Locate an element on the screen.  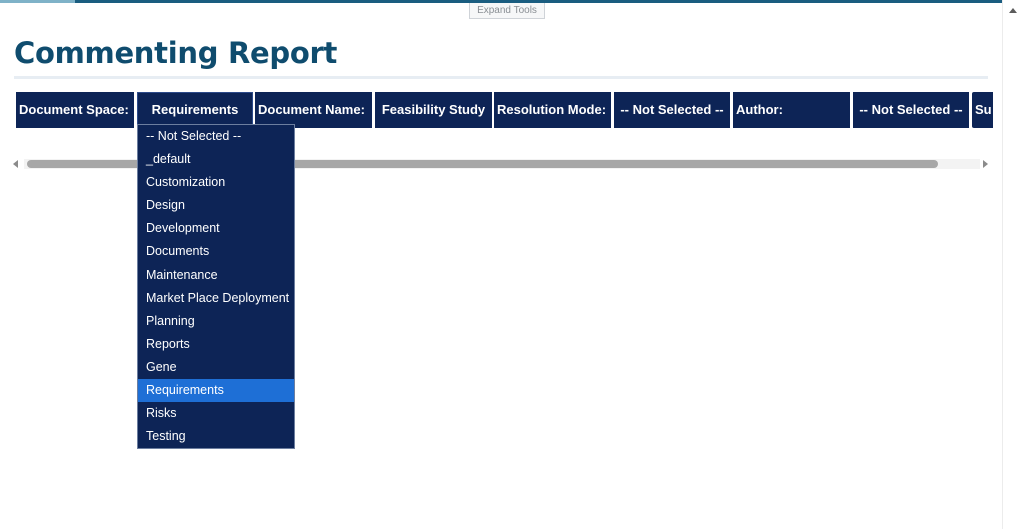
dropdown-option: Customization is located at coordinates (216, 182).